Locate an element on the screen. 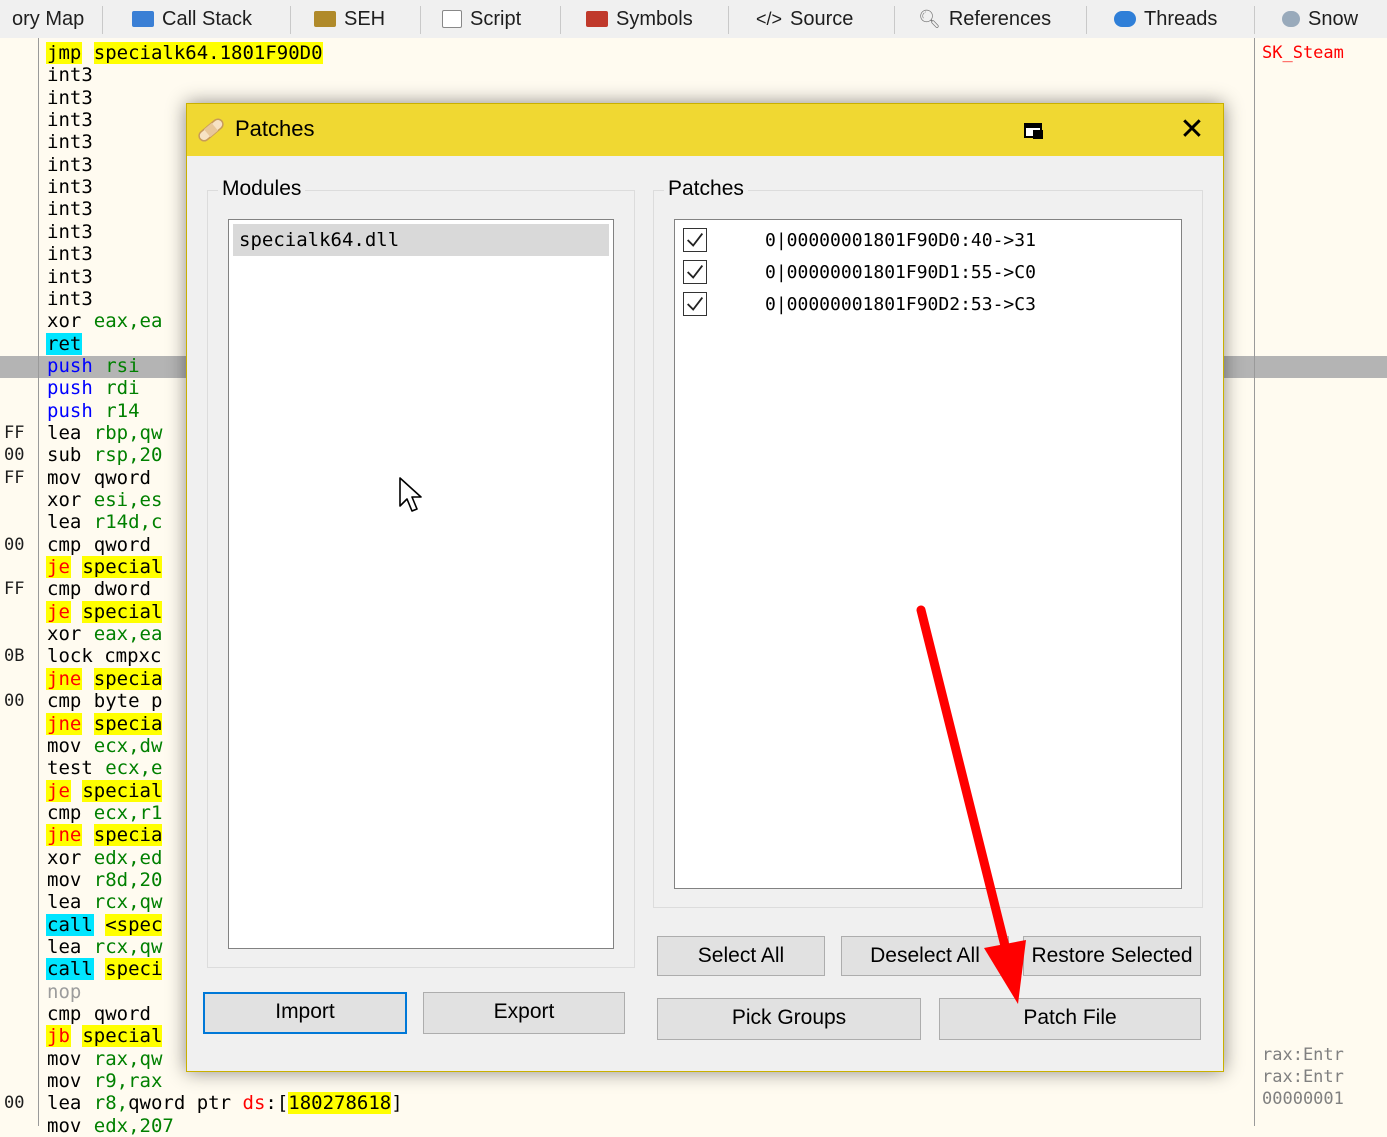  instruction-line: mov ecx,dw is located at coordinates (104, 746).